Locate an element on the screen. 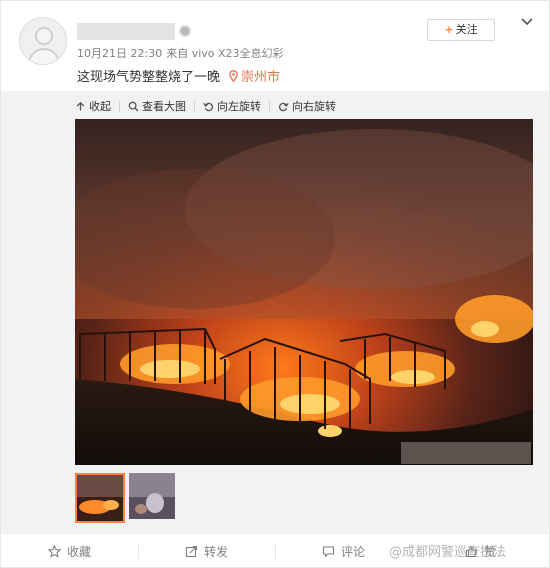 The width and height of the screenshot is (550, 568). location-link: 崇州市 is located at coordinates (254, 75).